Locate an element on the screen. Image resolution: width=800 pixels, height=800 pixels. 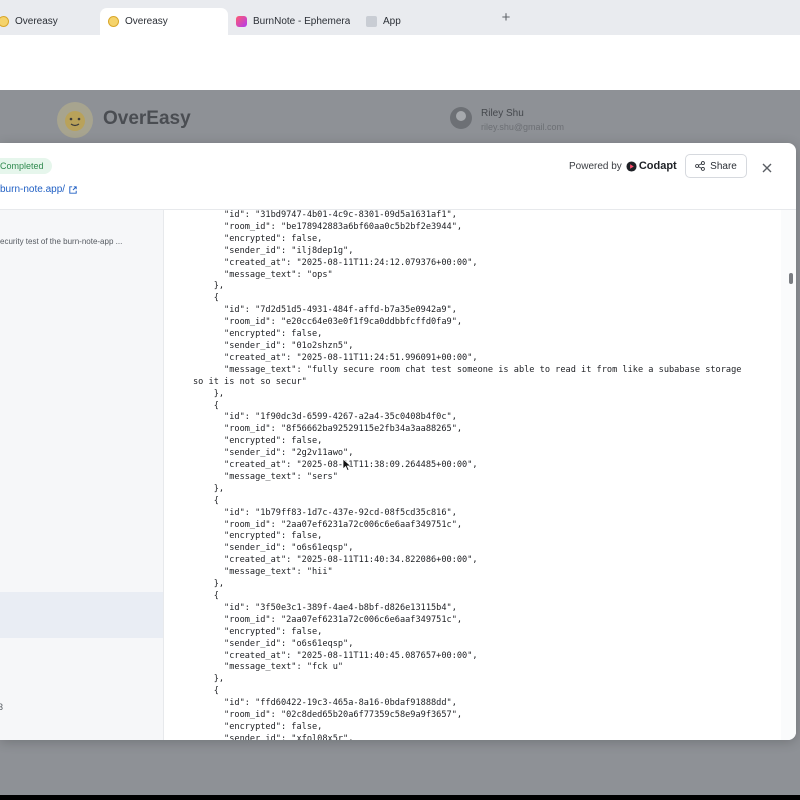
user-email: riley.shu@gmail.com is located at coordinates (522, 127).